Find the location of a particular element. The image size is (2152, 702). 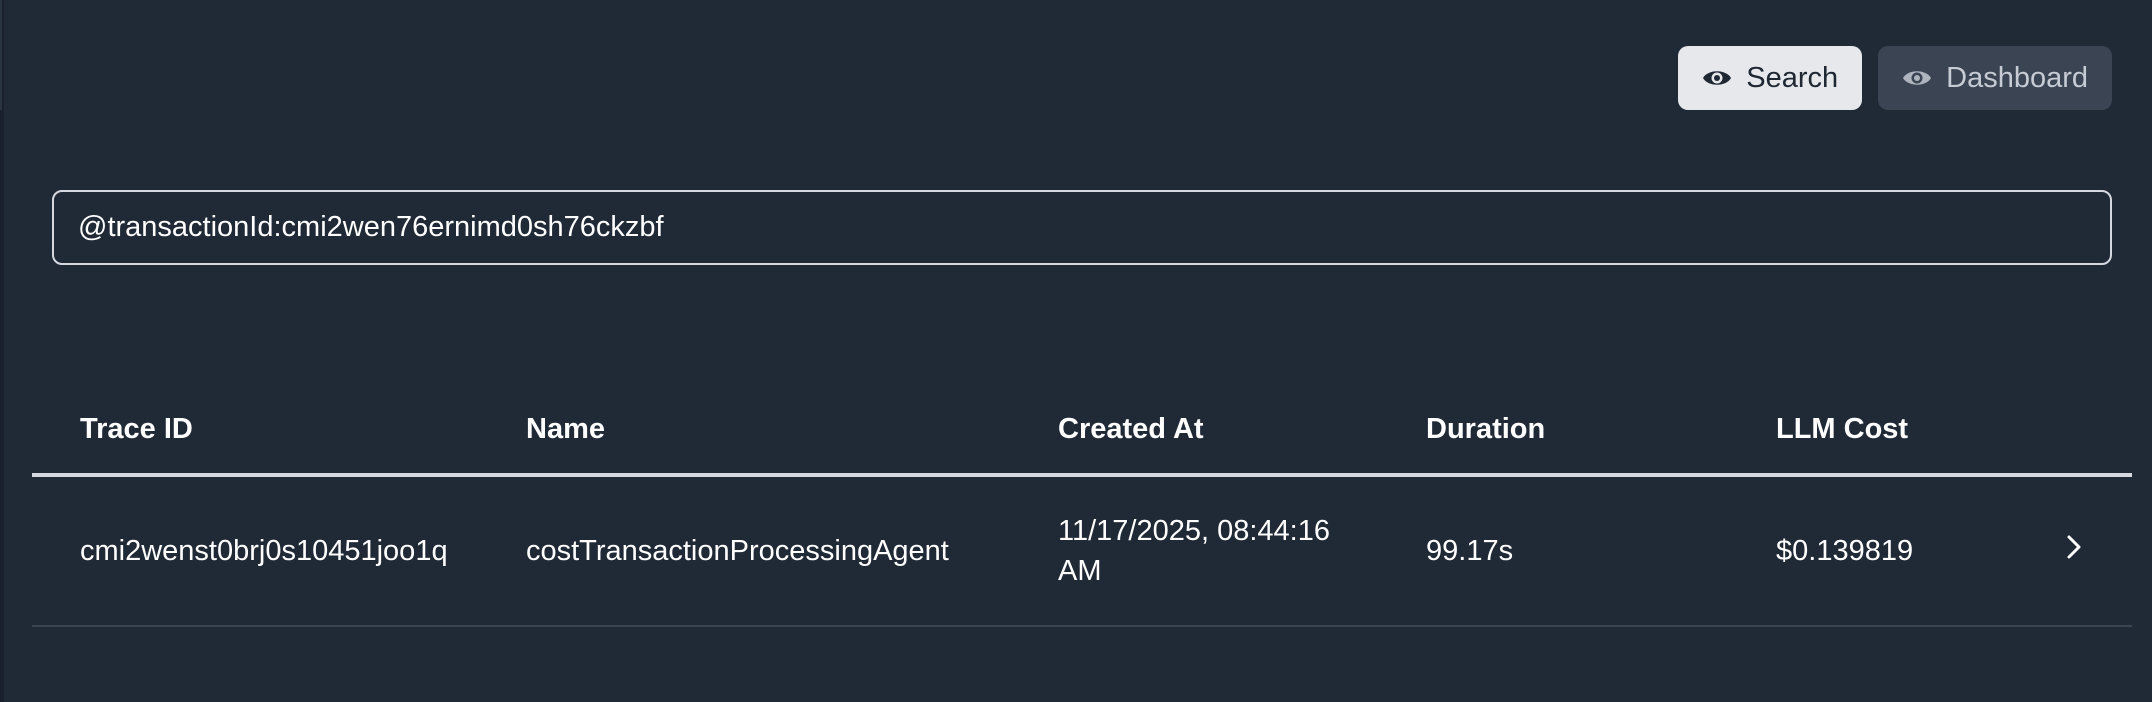

search-field is located at coordinates (1082, 227).